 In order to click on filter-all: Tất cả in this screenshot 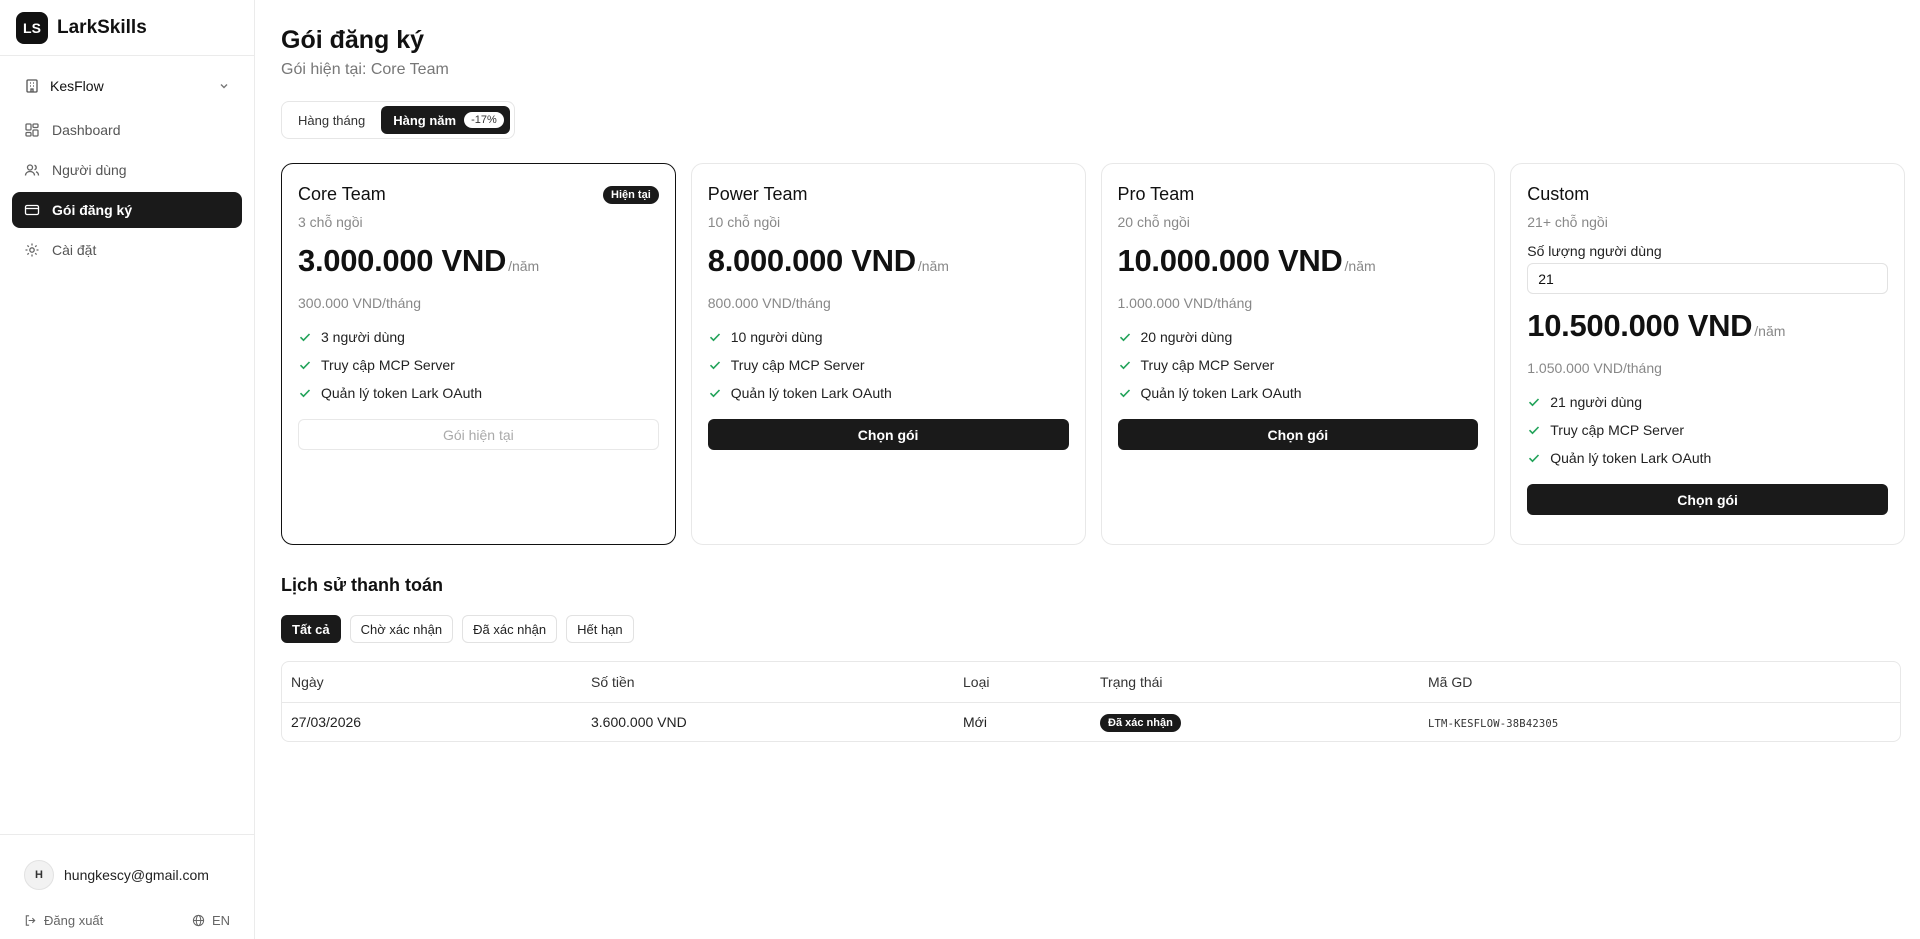, I will do `click(311, 629)`.